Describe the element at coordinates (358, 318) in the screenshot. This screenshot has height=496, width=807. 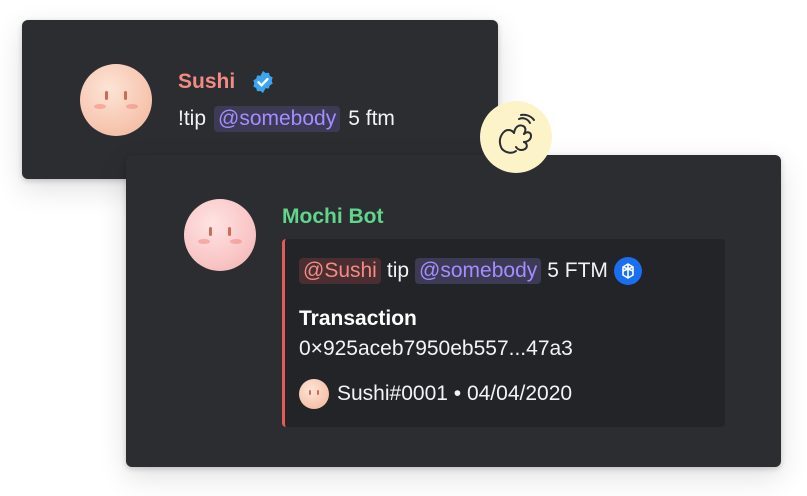
I see `embed-field-title: Transaction` at that location.